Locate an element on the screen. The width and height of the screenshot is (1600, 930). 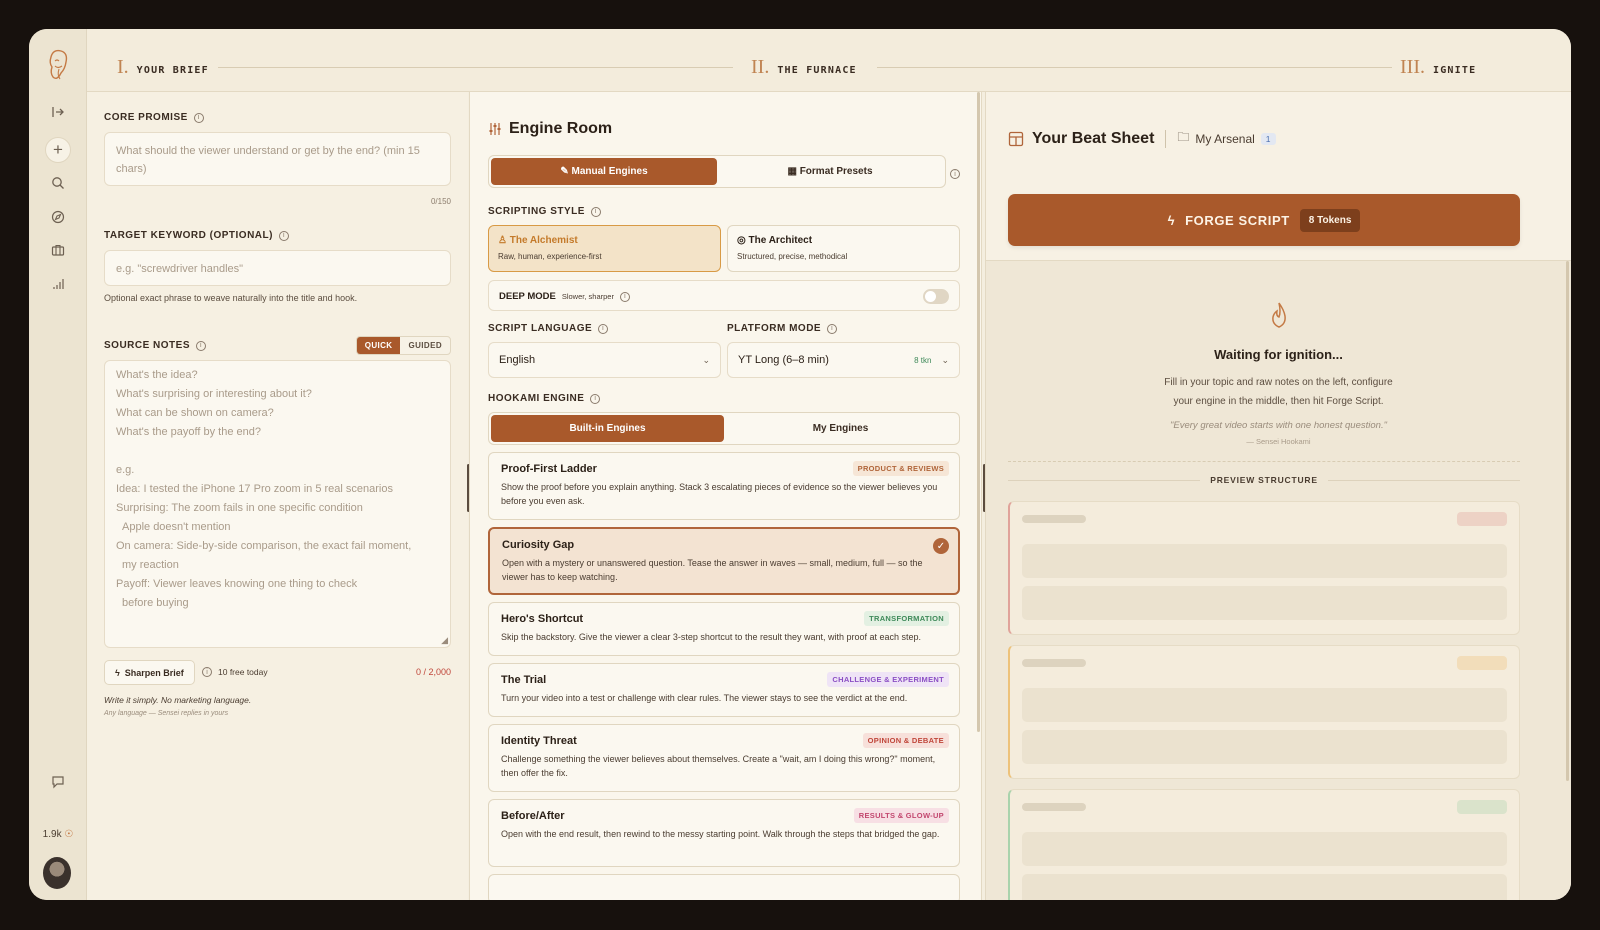
mode-guided: GUIDED is located at coordinates (425, 345).